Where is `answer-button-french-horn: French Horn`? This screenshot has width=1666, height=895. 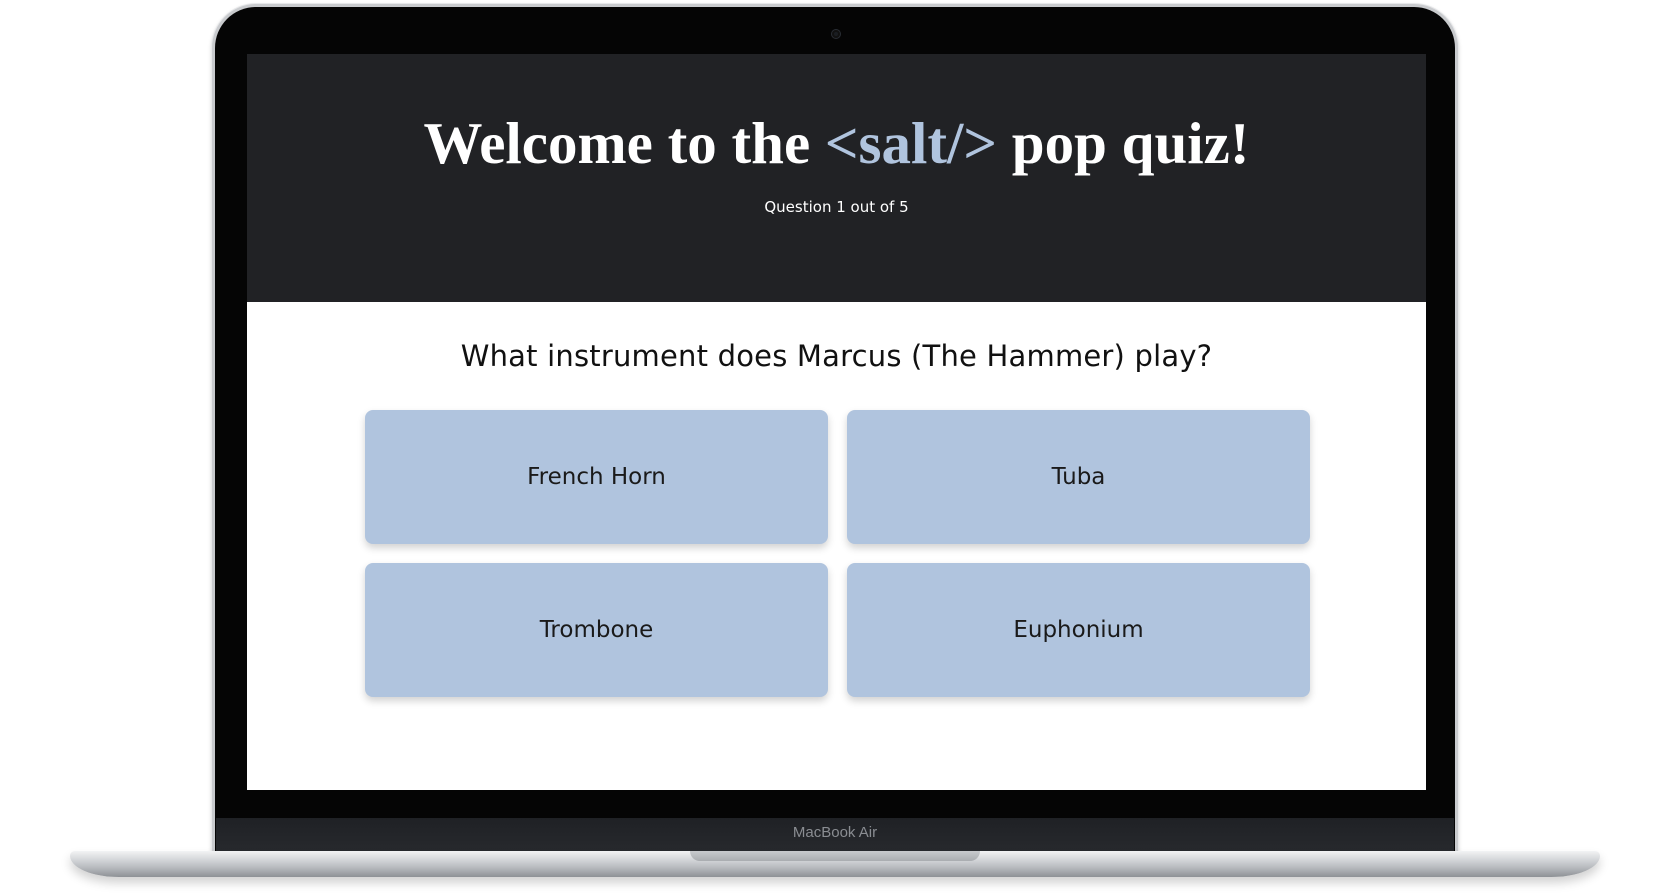 answer-button-french-horn: French Horn is located at coordinates (596, 477).